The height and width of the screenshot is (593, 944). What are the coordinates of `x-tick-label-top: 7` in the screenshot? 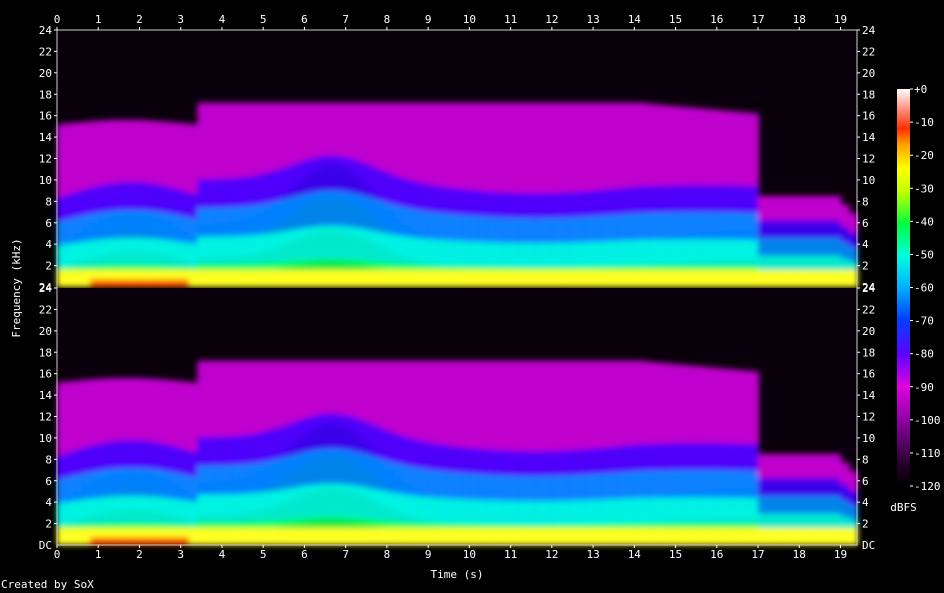 It's located at (345, 19).